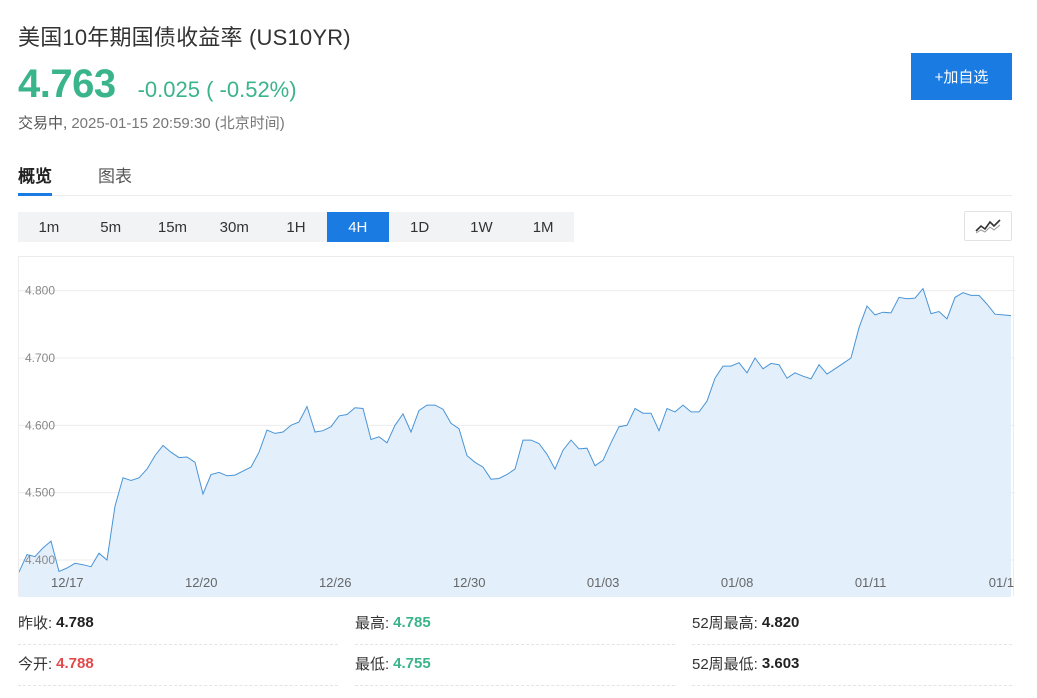 The width and height of the screenshot is (1037, 698). What do you see at coordinates (201, 582) in the screenshot?
I see `x-tick-label: 12/20` at bounding box center [201, 582].